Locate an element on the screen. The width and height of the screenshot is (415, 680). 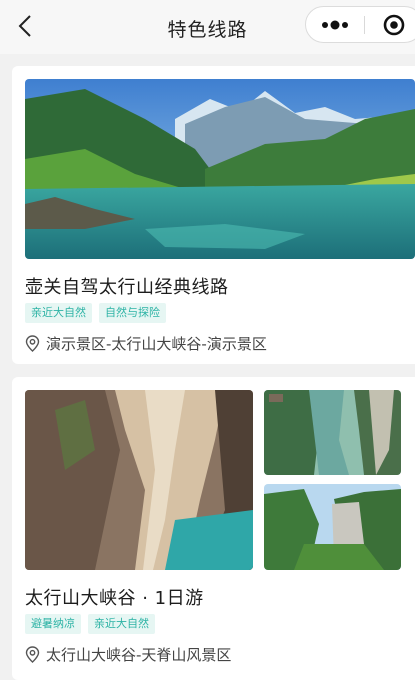
route-title: 太行山大峡谷 · 1日游 is located at coordinates (114, 598).